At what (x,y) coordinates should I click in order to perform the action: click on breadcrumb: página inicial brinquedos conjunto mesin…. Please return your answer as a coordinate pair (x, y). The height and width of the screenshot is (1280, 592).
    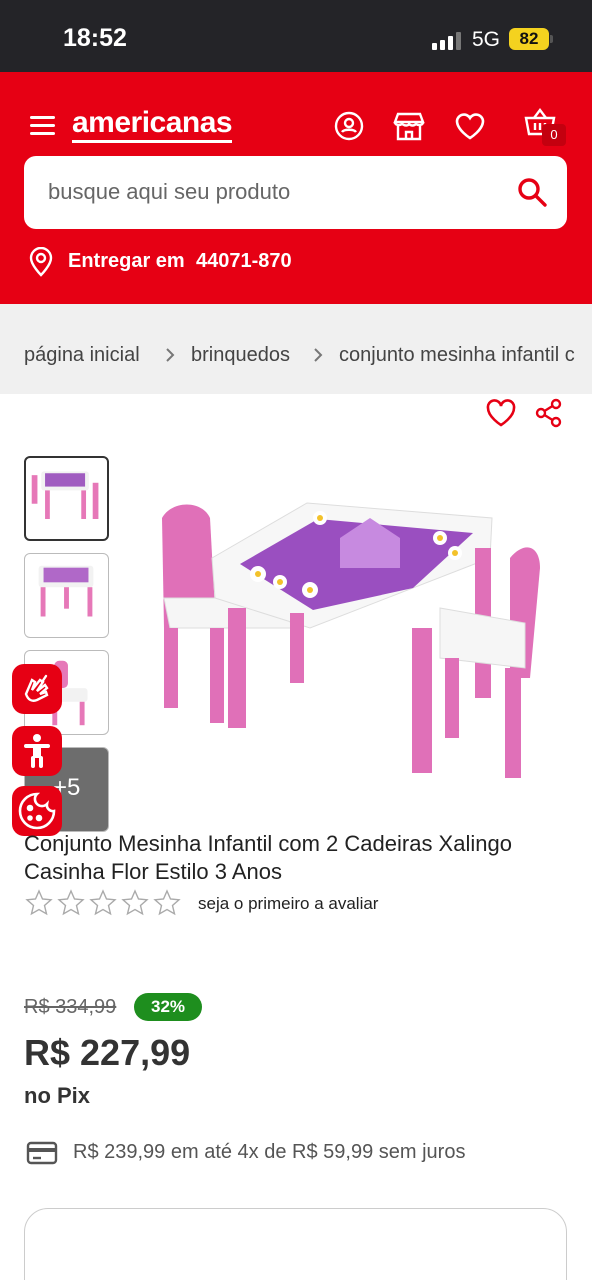
    Looking at the image, I should click on (296, 349).